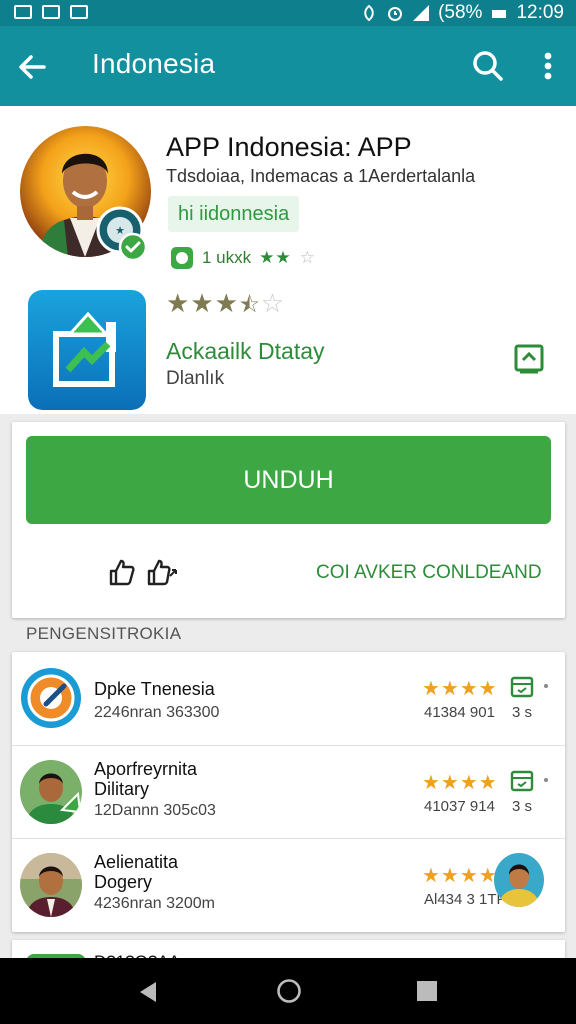  I want to click on nav-home-icon, so click(289, 991).